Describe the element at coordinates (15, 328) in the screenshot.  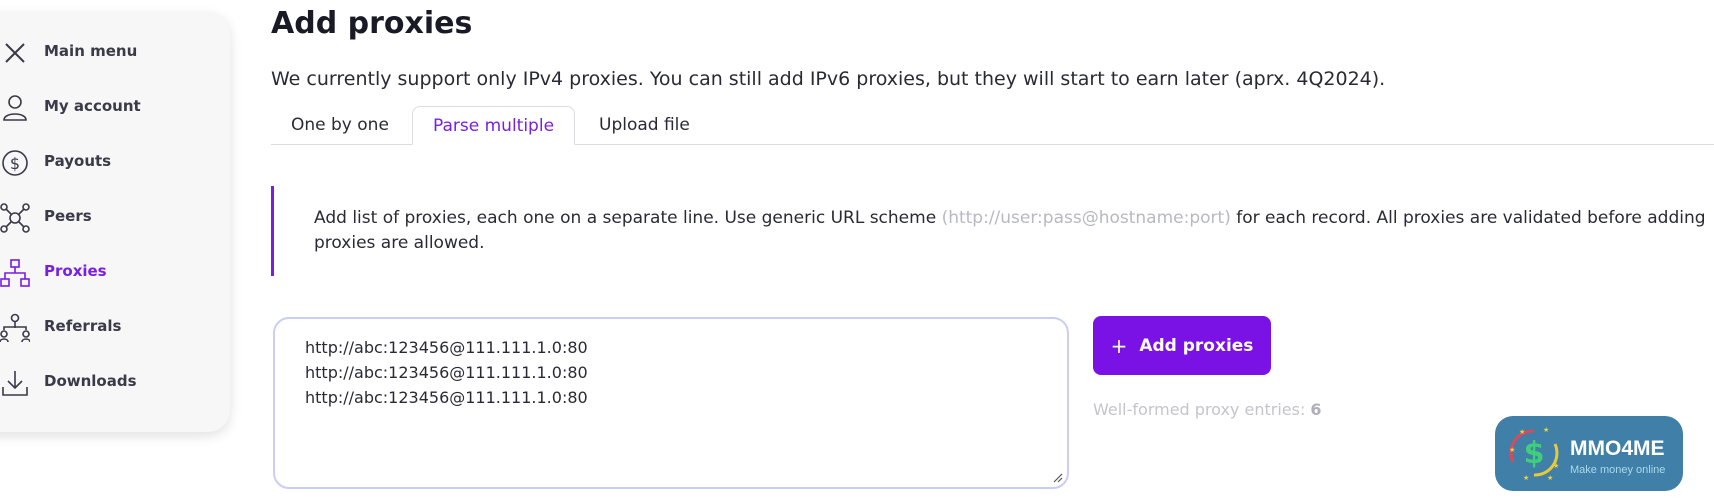
I see `referrals-icon` at that location.